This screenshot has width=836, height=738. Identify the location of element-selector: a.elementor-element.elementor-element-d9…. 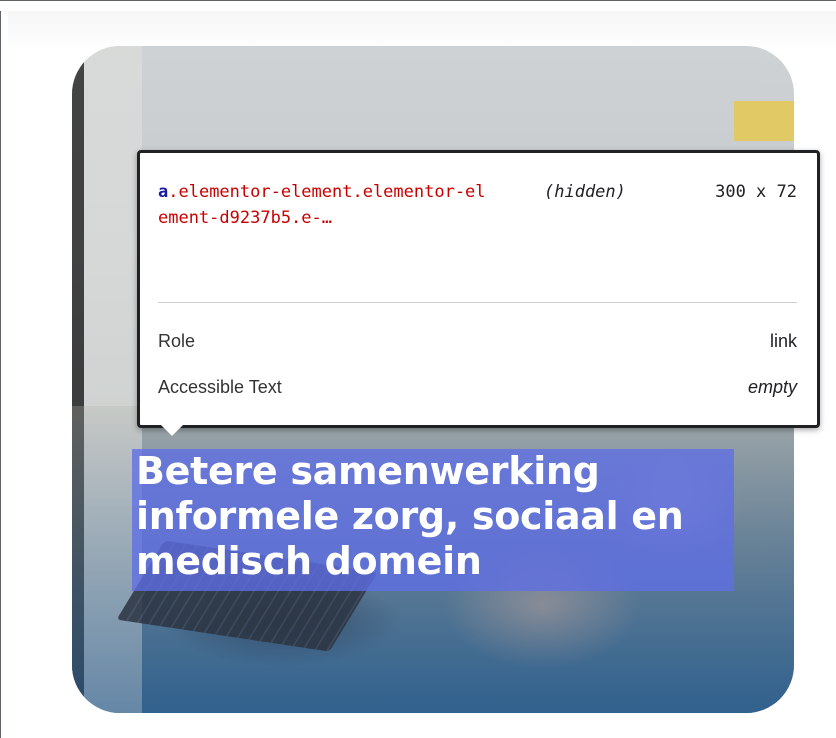
(323, 205).